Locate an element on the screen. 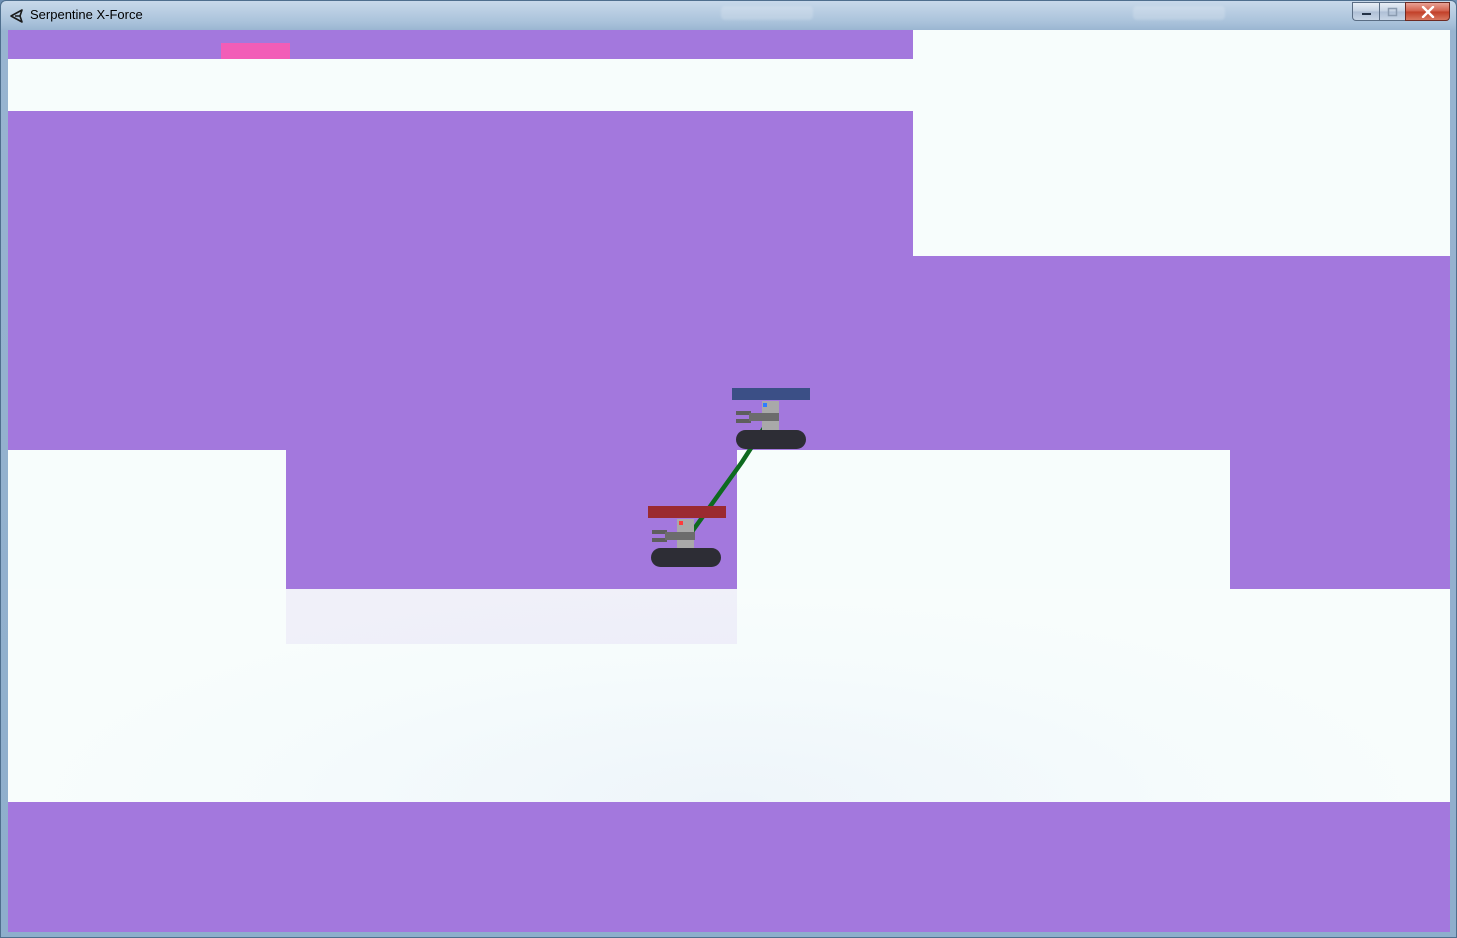 The width and height of the screenshot is (1457, 938). unity-logo-icon is located at coordinates (16, 16).